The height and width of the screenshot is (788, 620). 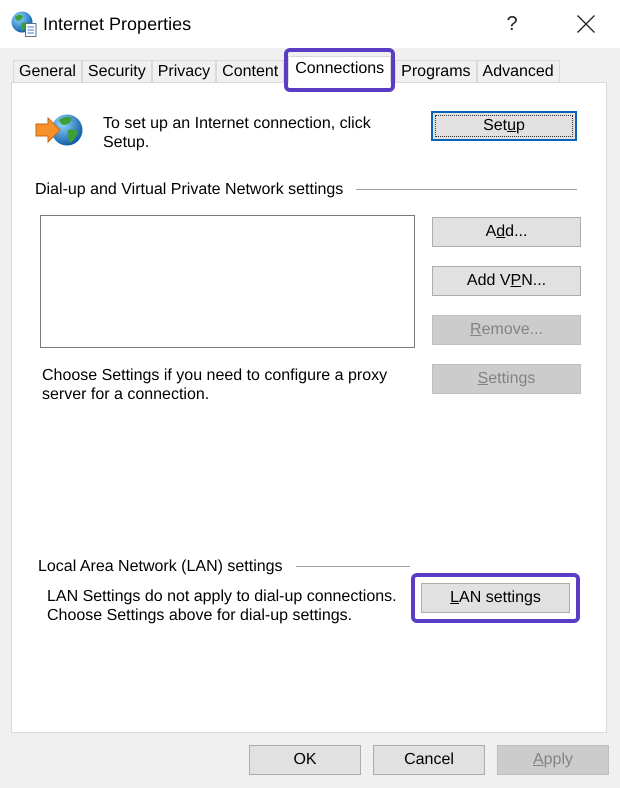 I want to click on proxy-hint: Choose Settings if you need to configure a proxy server for a connection., so click(x=215, y=385).